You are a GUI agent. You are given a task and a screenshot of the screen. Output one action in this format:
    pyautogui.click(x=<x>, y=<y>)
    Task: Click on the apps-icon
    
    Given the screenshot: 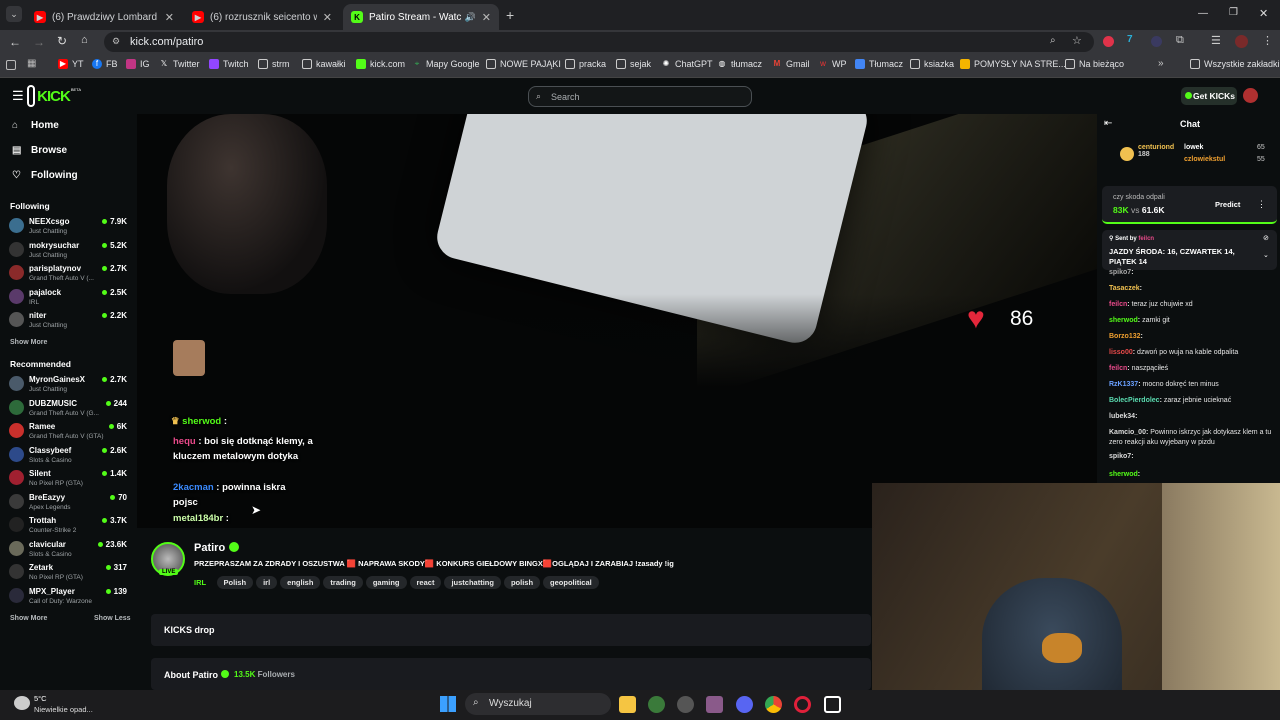 What is the action you would take?
    pyautogui.click(x=11, y=65)
    